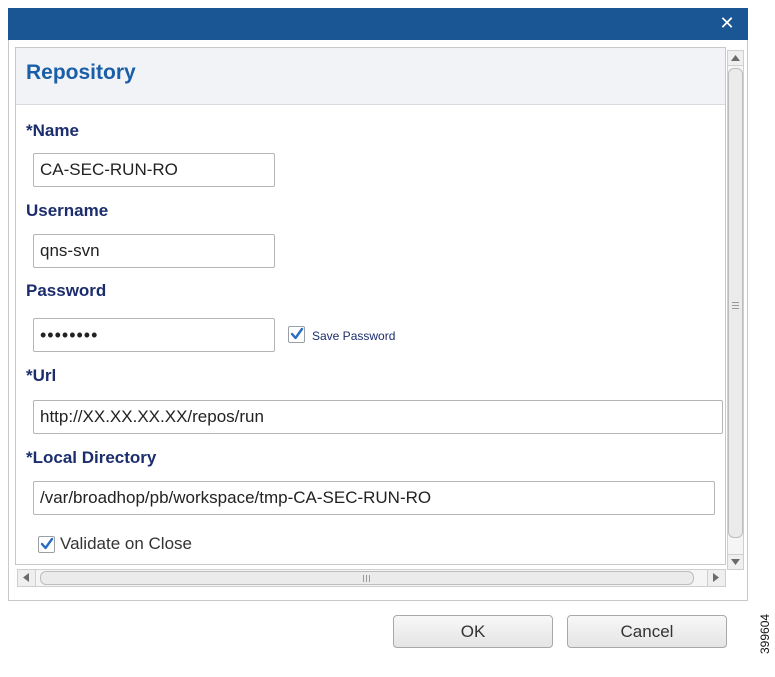  Describe the element at coordinates (370, 76) in the screenshot. I see `panel-header: Repository` at that location.